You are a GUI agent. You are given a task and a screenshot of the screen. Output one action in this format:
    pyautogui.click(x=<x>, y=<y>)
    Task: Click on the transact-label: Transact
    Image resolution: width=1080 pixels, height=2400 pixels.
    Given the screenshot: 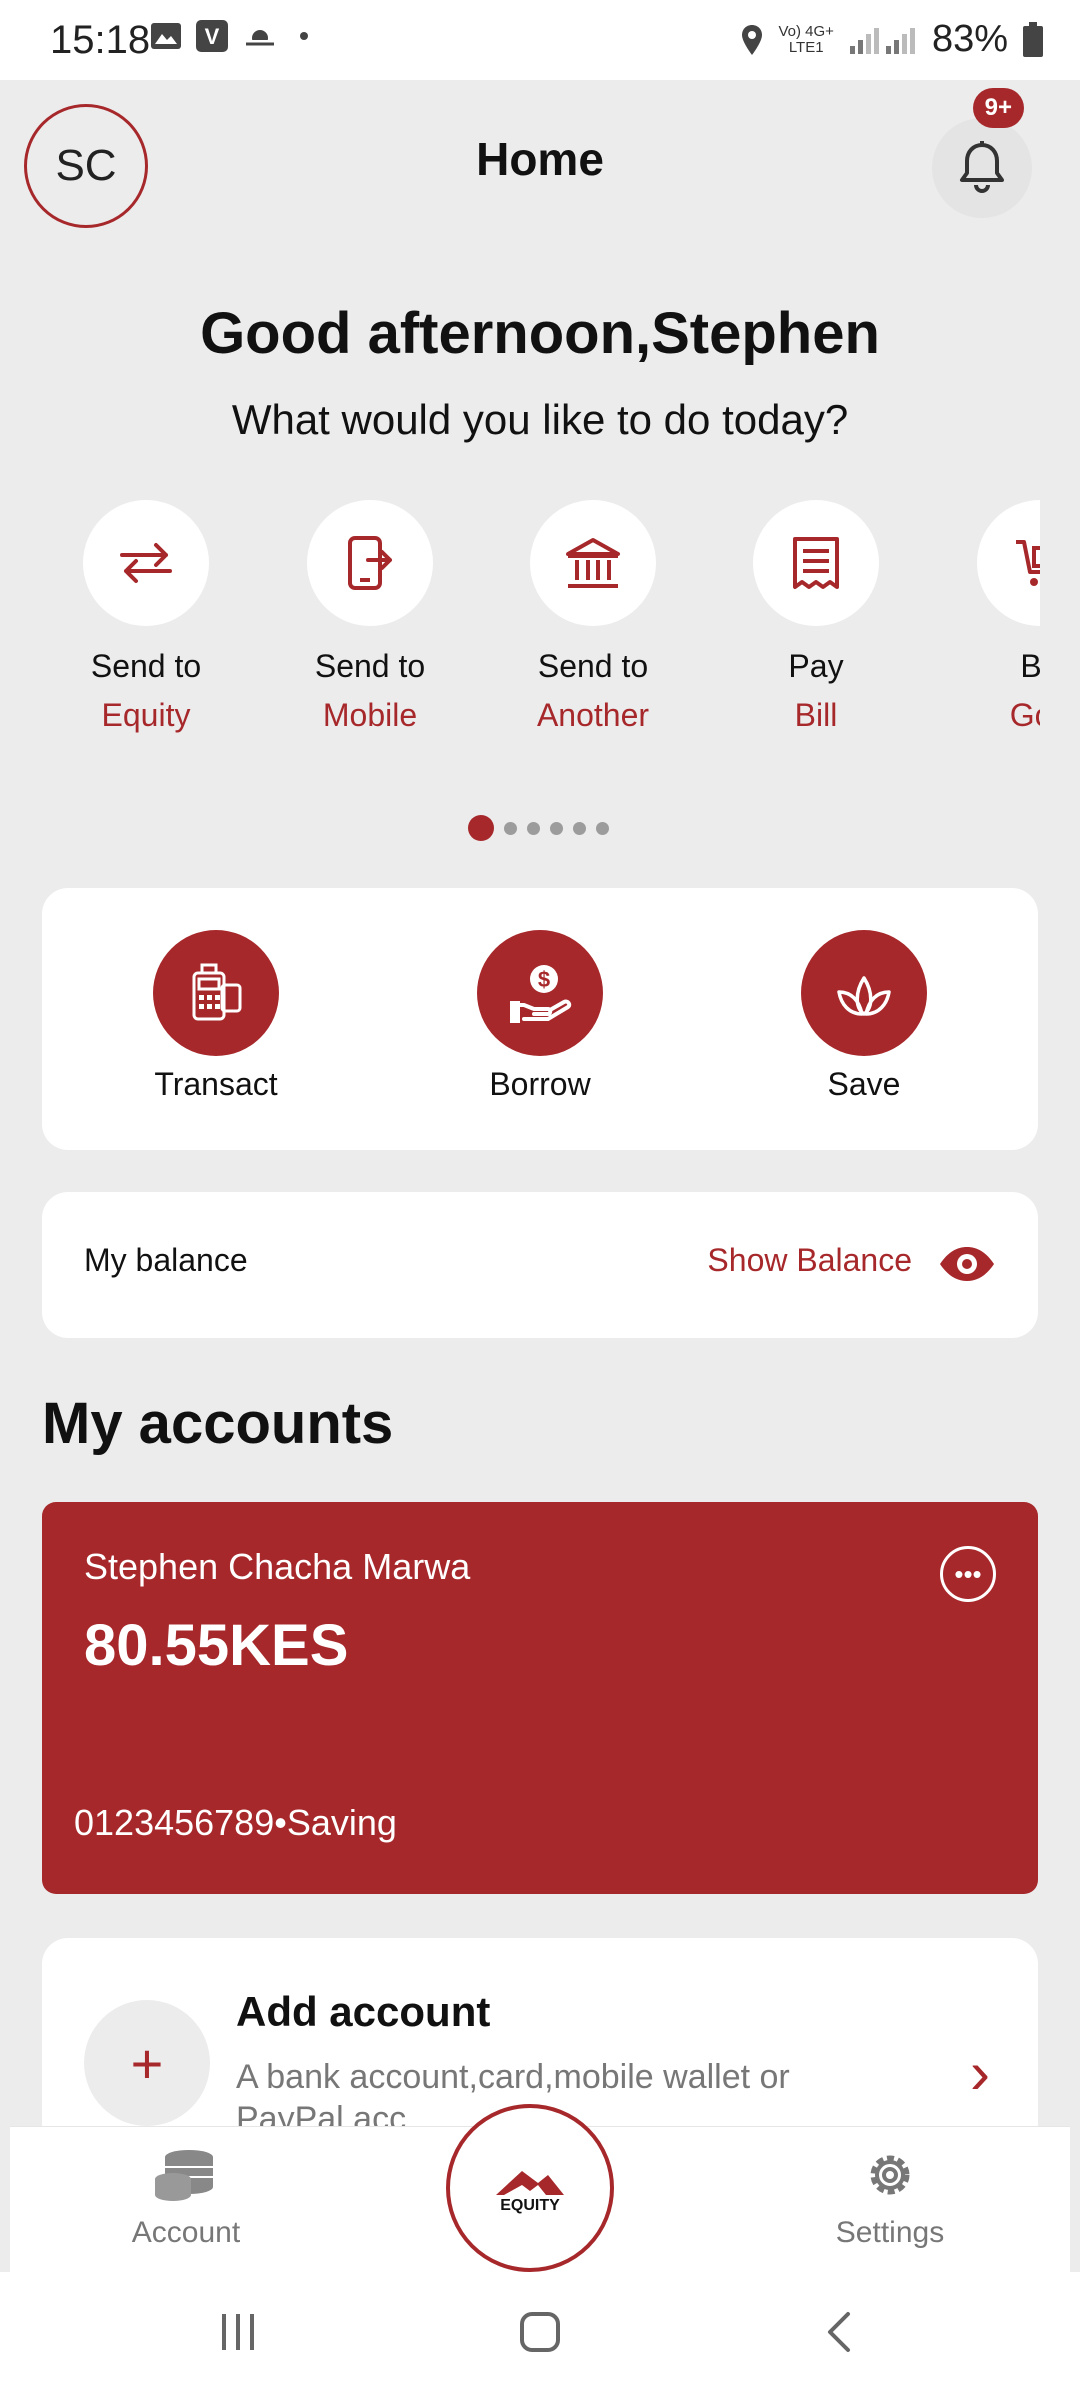 What is the action you would take?
    pyautogui.click(x=216, y=1084)
    